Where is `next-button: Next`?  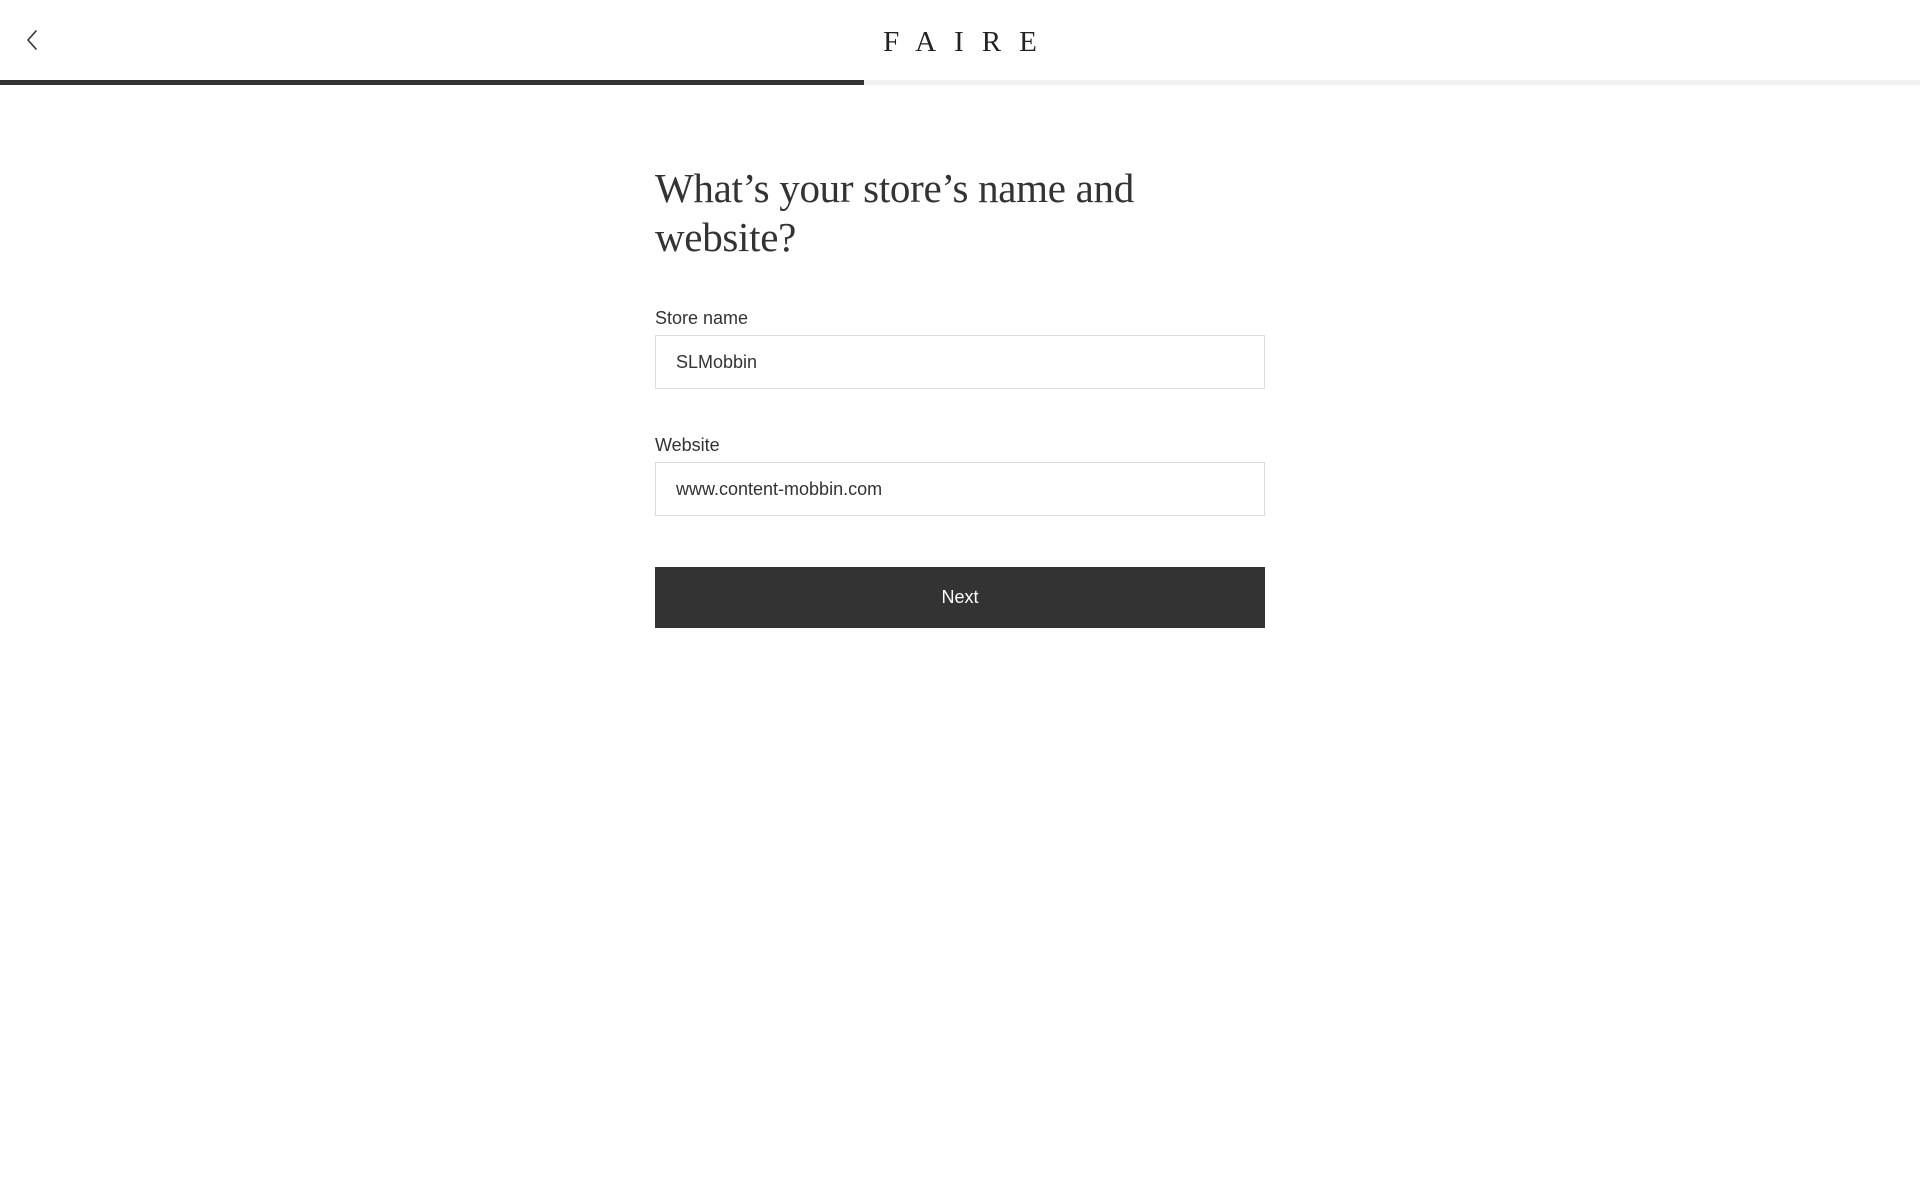
next-button: Next is located at coordinates (960, 597).